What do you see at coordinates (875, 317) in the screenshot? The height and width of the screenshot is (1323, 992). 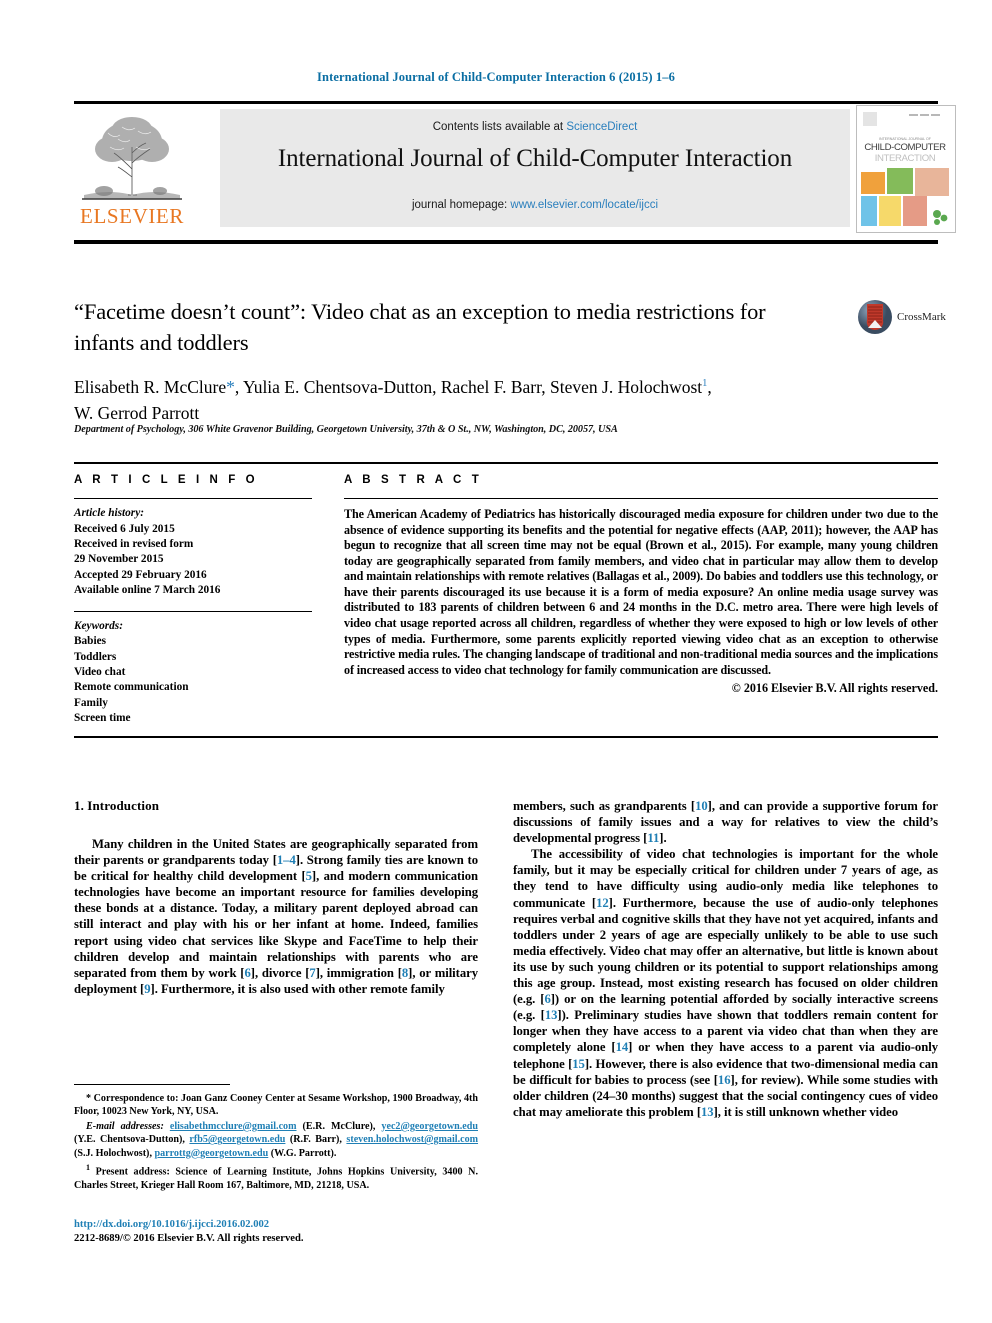 I see `crossmark-icon` at bounding box center [875, 317].